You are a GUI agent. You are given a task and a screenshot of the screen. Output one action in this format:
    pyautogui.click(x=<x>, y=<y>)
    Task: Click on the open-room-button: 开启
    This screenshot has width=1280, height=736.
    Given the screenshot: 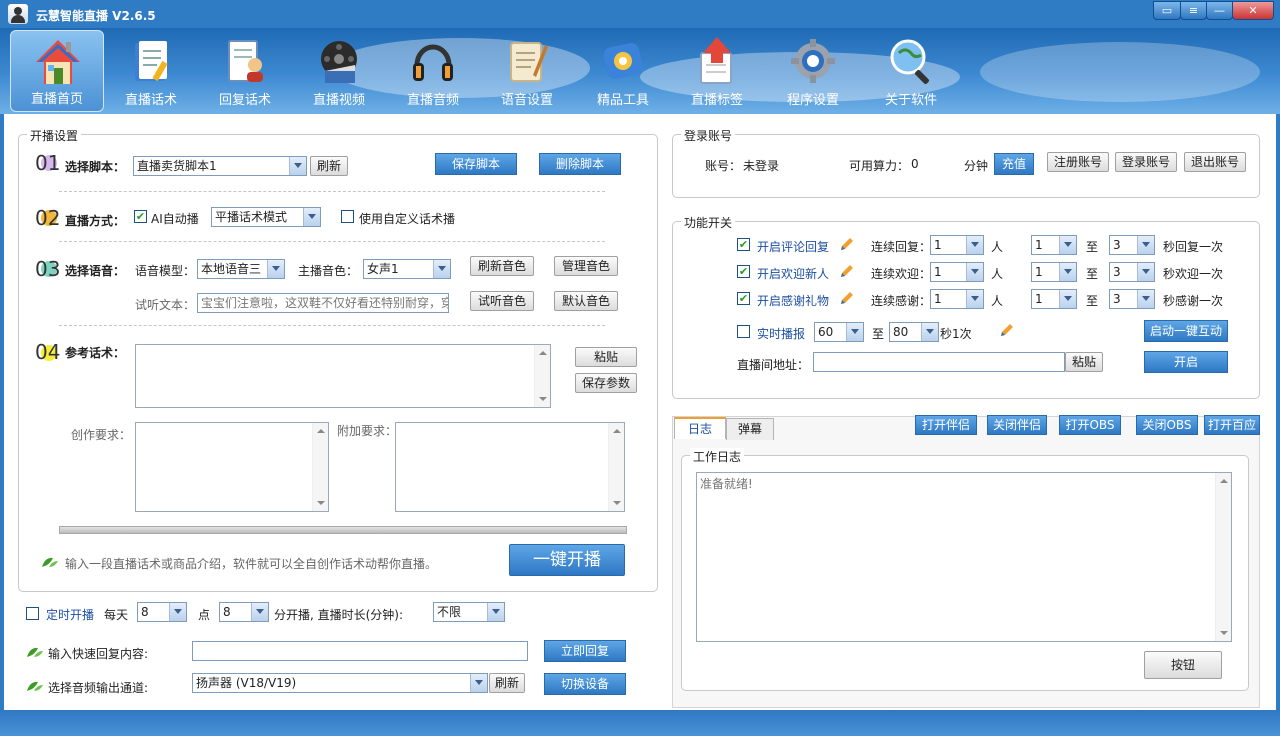 What is the action you would take?
    pyautogui.click(x=1186, y=362)
    